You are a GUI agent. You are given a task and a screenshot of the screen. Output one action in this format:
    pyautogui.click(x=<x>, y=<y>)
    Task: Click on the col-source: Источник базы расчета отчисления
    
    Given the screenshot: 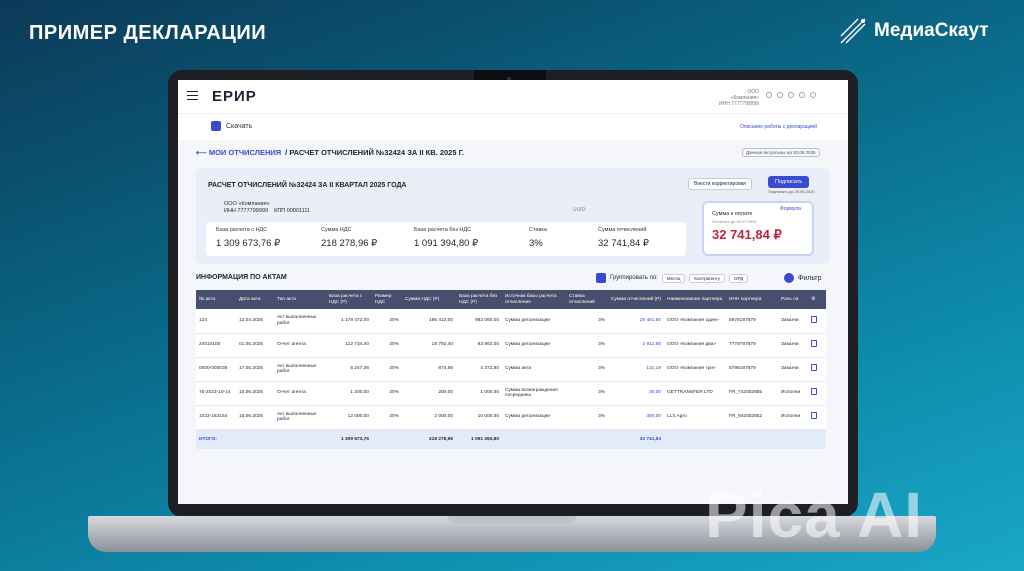 What is the action you would take?
    pyautogui.click(x=534, y=299)
    